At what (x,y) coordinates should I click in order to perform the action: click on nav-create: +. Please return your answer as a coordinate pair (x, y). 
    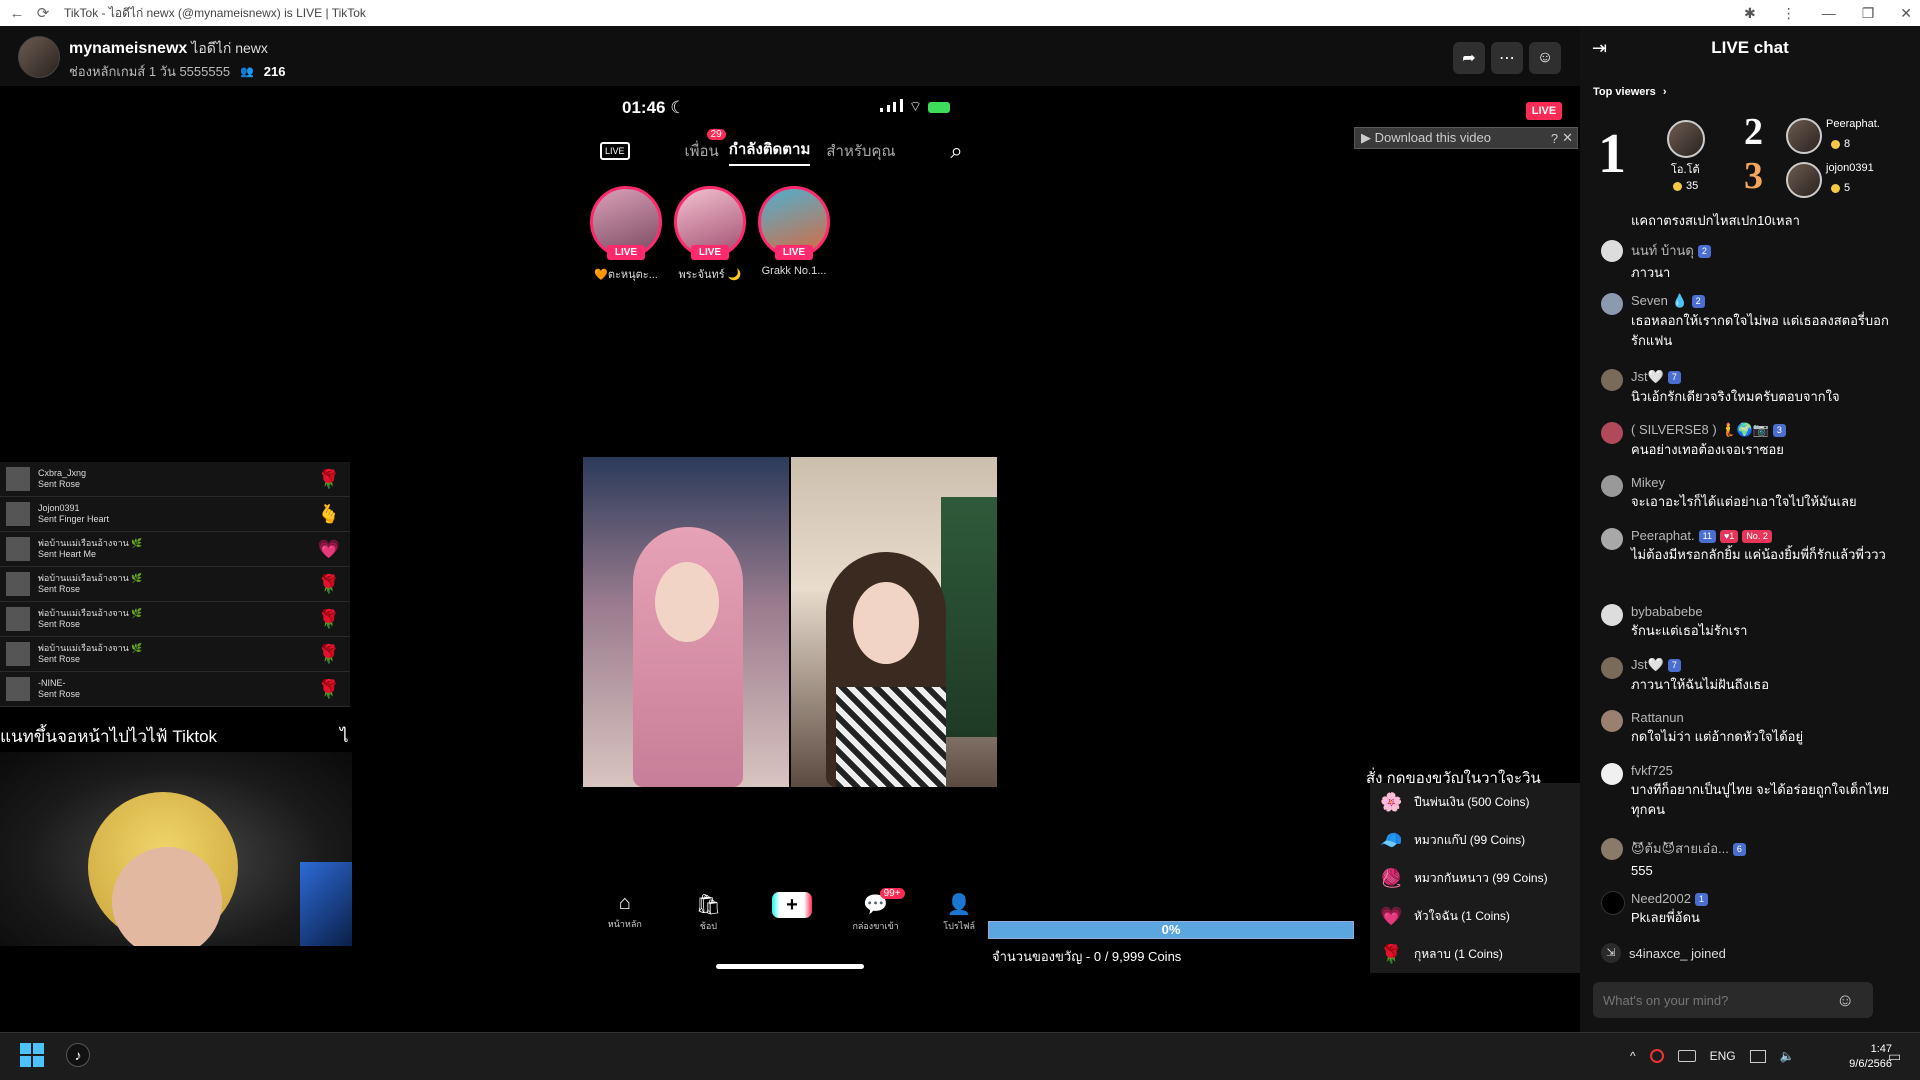
    Looking at the image, I should click on (792, 905).